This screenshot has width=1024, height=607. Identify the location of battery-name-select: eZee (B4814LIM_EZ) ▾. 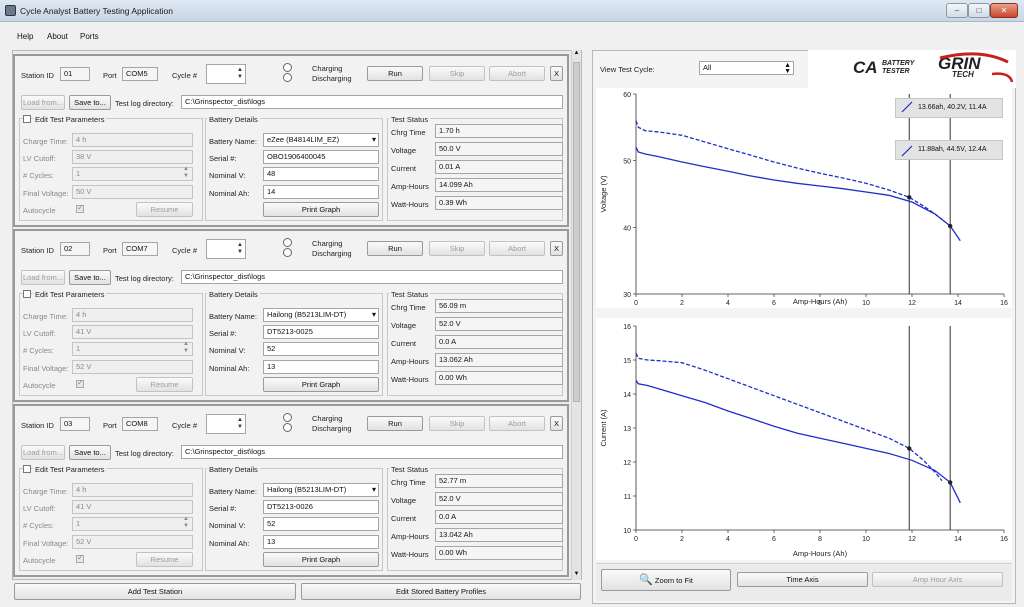
(321, 140).